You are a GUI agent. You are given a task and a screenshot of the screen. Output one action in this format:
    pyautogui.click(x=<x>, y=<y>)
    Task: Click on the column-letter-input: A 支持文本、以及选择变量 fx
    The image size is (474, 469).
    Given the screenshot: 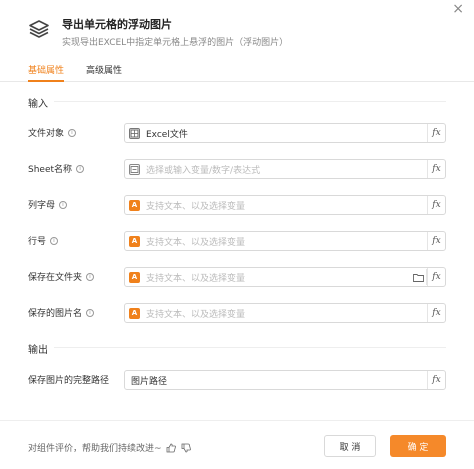 What is the action you would take?
    pyautogui.click(x=285, y=205)
    